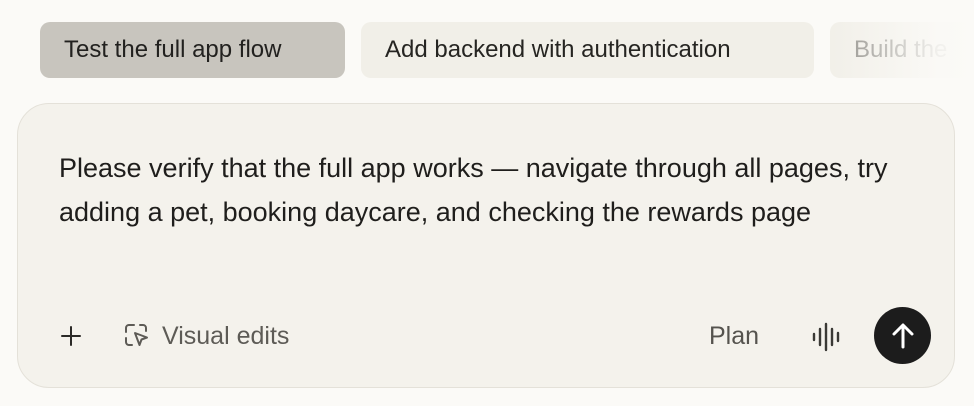 This screenshot has width=974, height=406. I want to click on audio-waveform-icon, so click(826, 337).